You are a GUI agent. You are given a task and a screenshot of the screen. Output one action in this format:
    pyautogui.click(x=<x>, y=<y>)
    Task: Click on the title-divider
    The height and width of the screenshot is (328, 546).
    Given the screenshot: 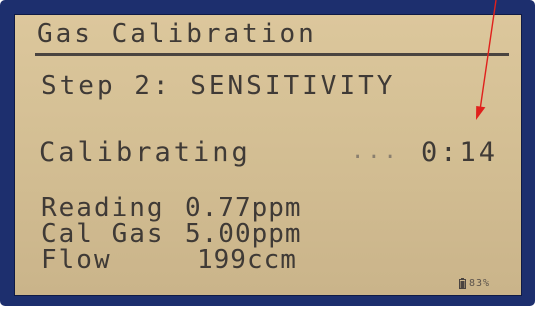 What is the action you would take?
    pyautogui.click(x=272, y=54)
    